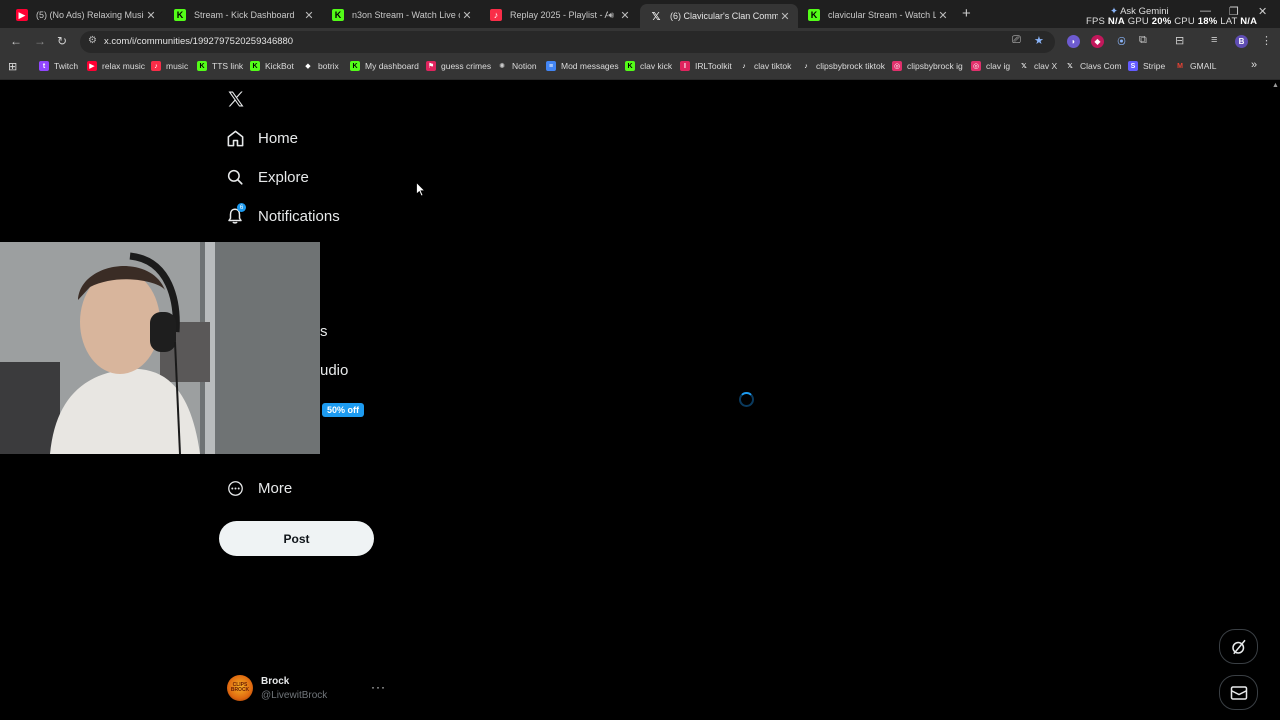 This screenshot has width=1280, height=720. Describe the element at coordinates (243, 15) in the screenshot. I see `browser-tab: K Stream - Kick Dashboard ✕` at that location.